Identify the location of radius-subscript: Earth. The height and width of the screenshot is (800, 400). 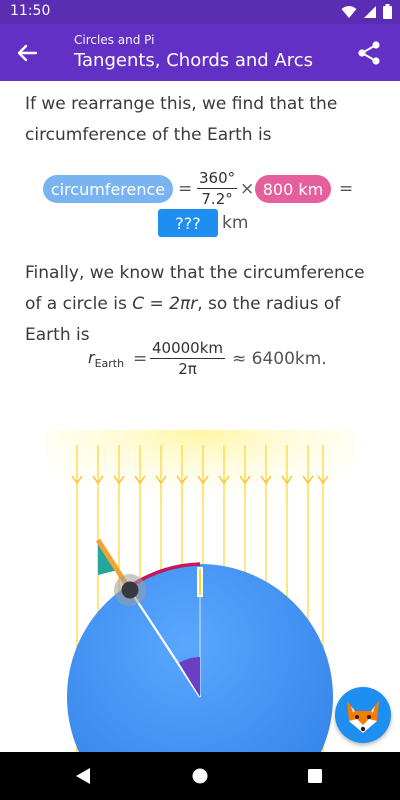
(109, 364).